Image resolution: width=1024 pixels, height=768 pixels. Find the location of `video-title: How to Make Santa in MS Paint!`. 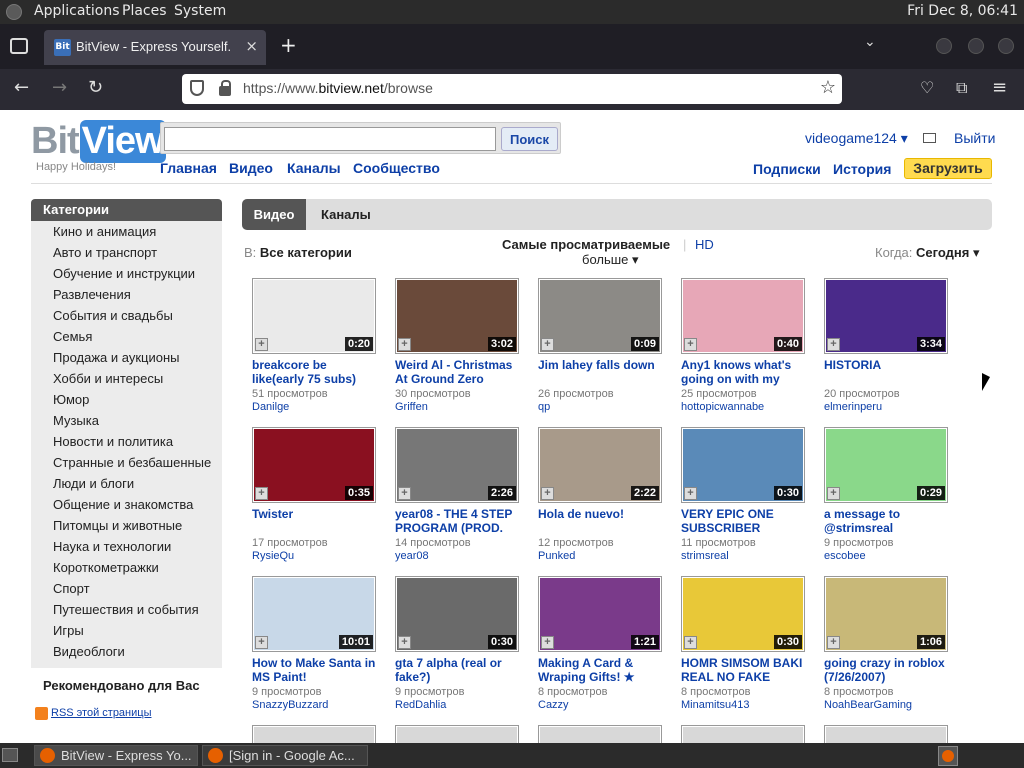

video-title: How to Make Santa in MS Paint! is located at coordinates (314, 670).